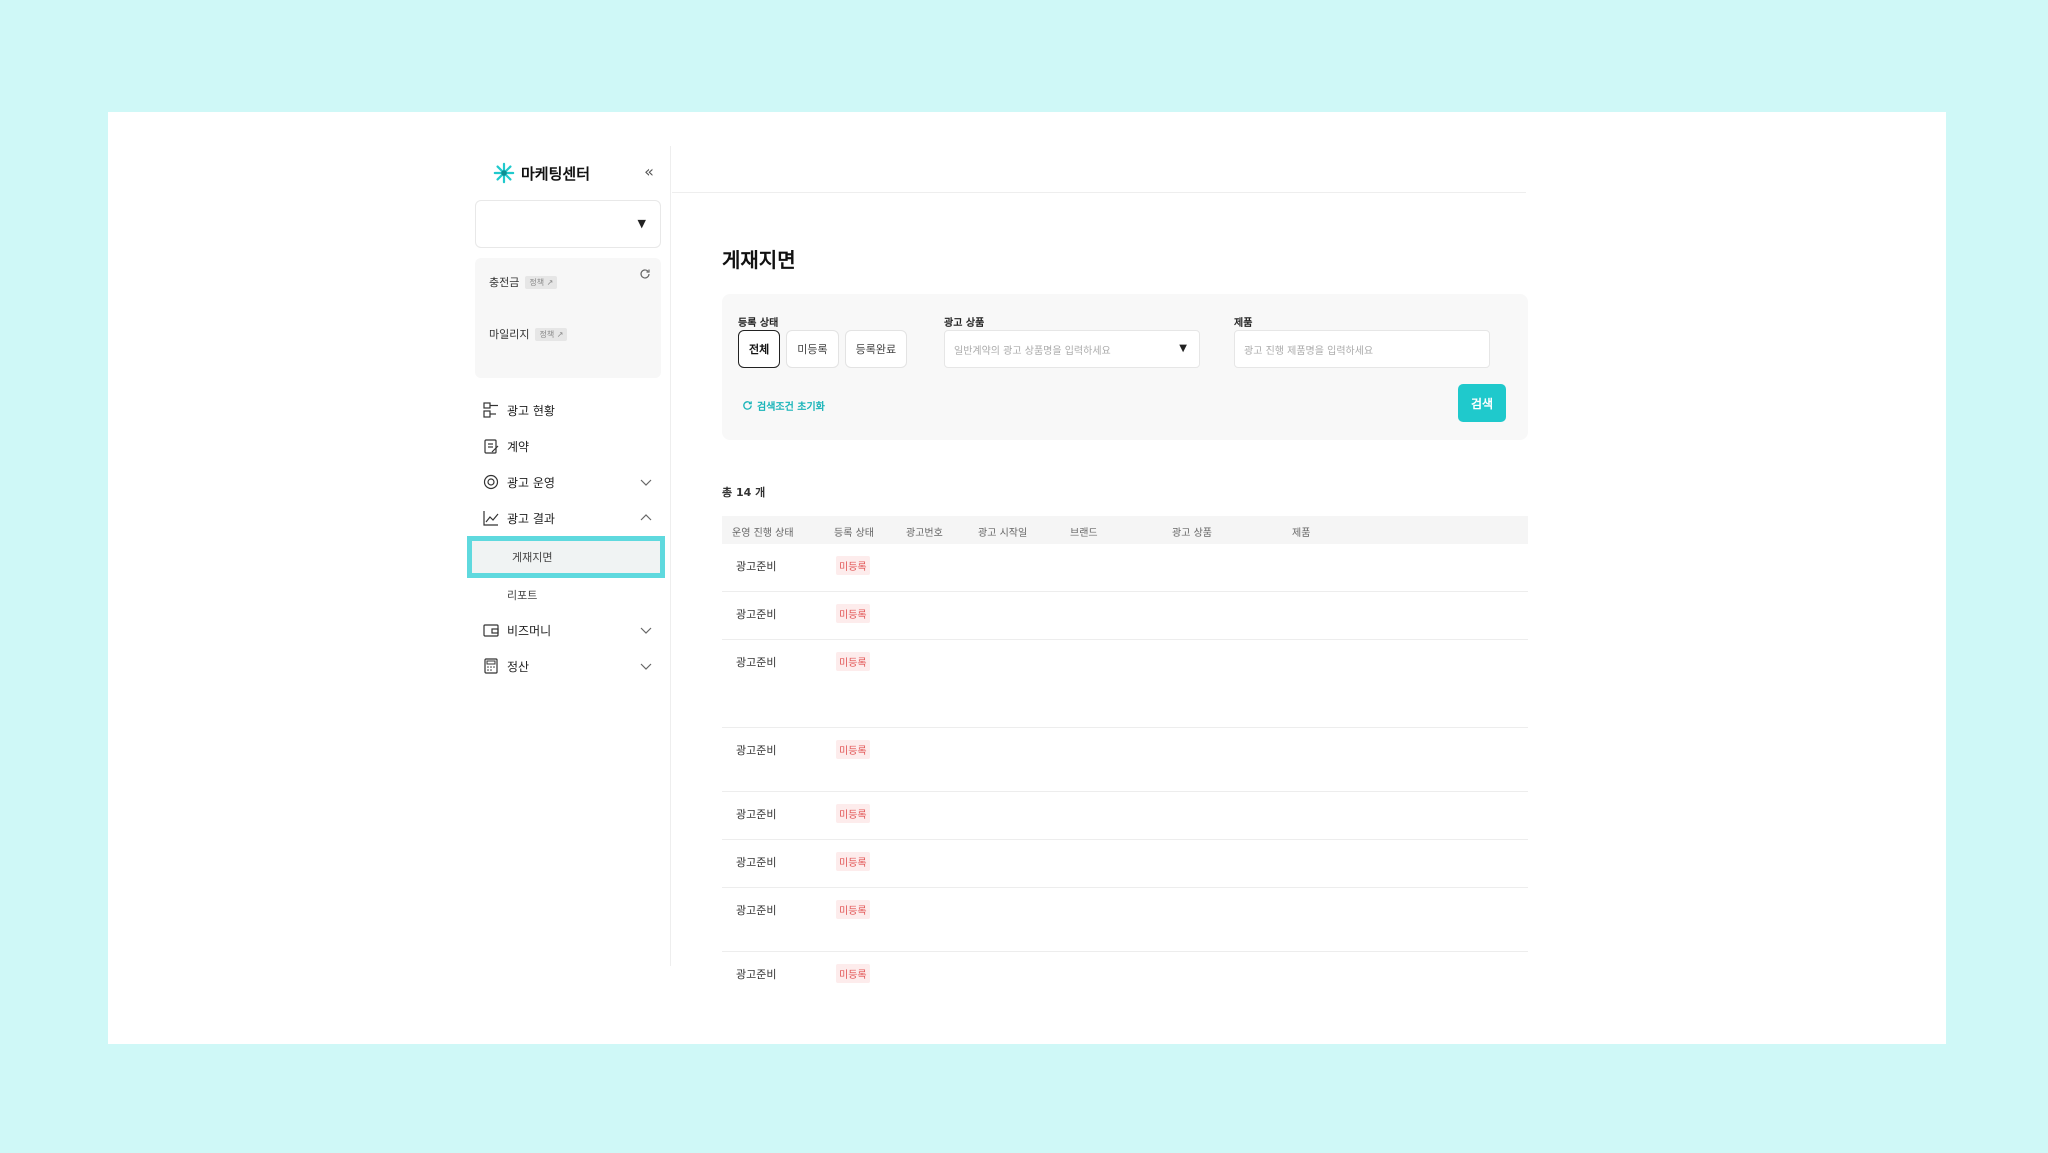  Describe the element at coordinates (531, 482) in the screenshot. I see `sidebar-item-label: 광고 운영` at that location.